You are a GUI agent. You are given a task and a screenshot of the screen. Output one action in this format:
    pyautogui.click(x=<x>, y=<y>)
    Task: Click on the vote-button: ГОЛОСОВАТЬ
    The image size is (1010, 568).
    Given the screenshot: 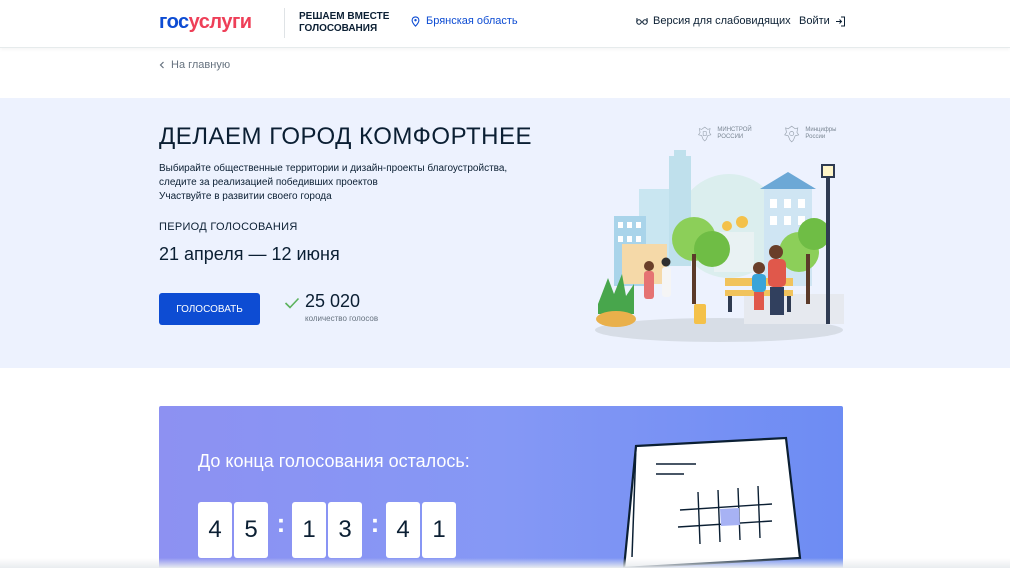 What is the action you would take?
    pyautogui.click(x=209, y=309)
    